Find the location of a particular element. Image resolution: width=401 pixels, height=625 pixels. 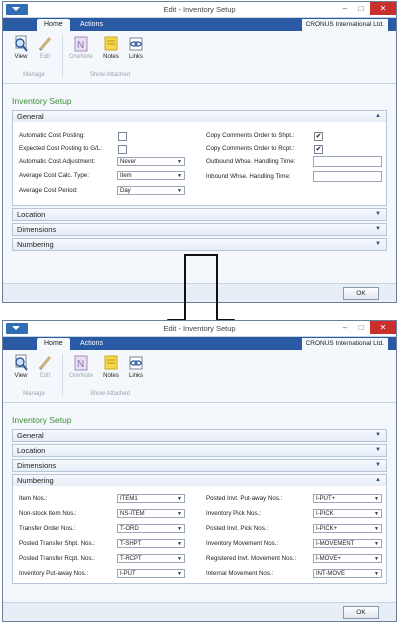

inventory-movement-nos-select: I-MOVEMENT ▼ is located at coordinates (347, 543).